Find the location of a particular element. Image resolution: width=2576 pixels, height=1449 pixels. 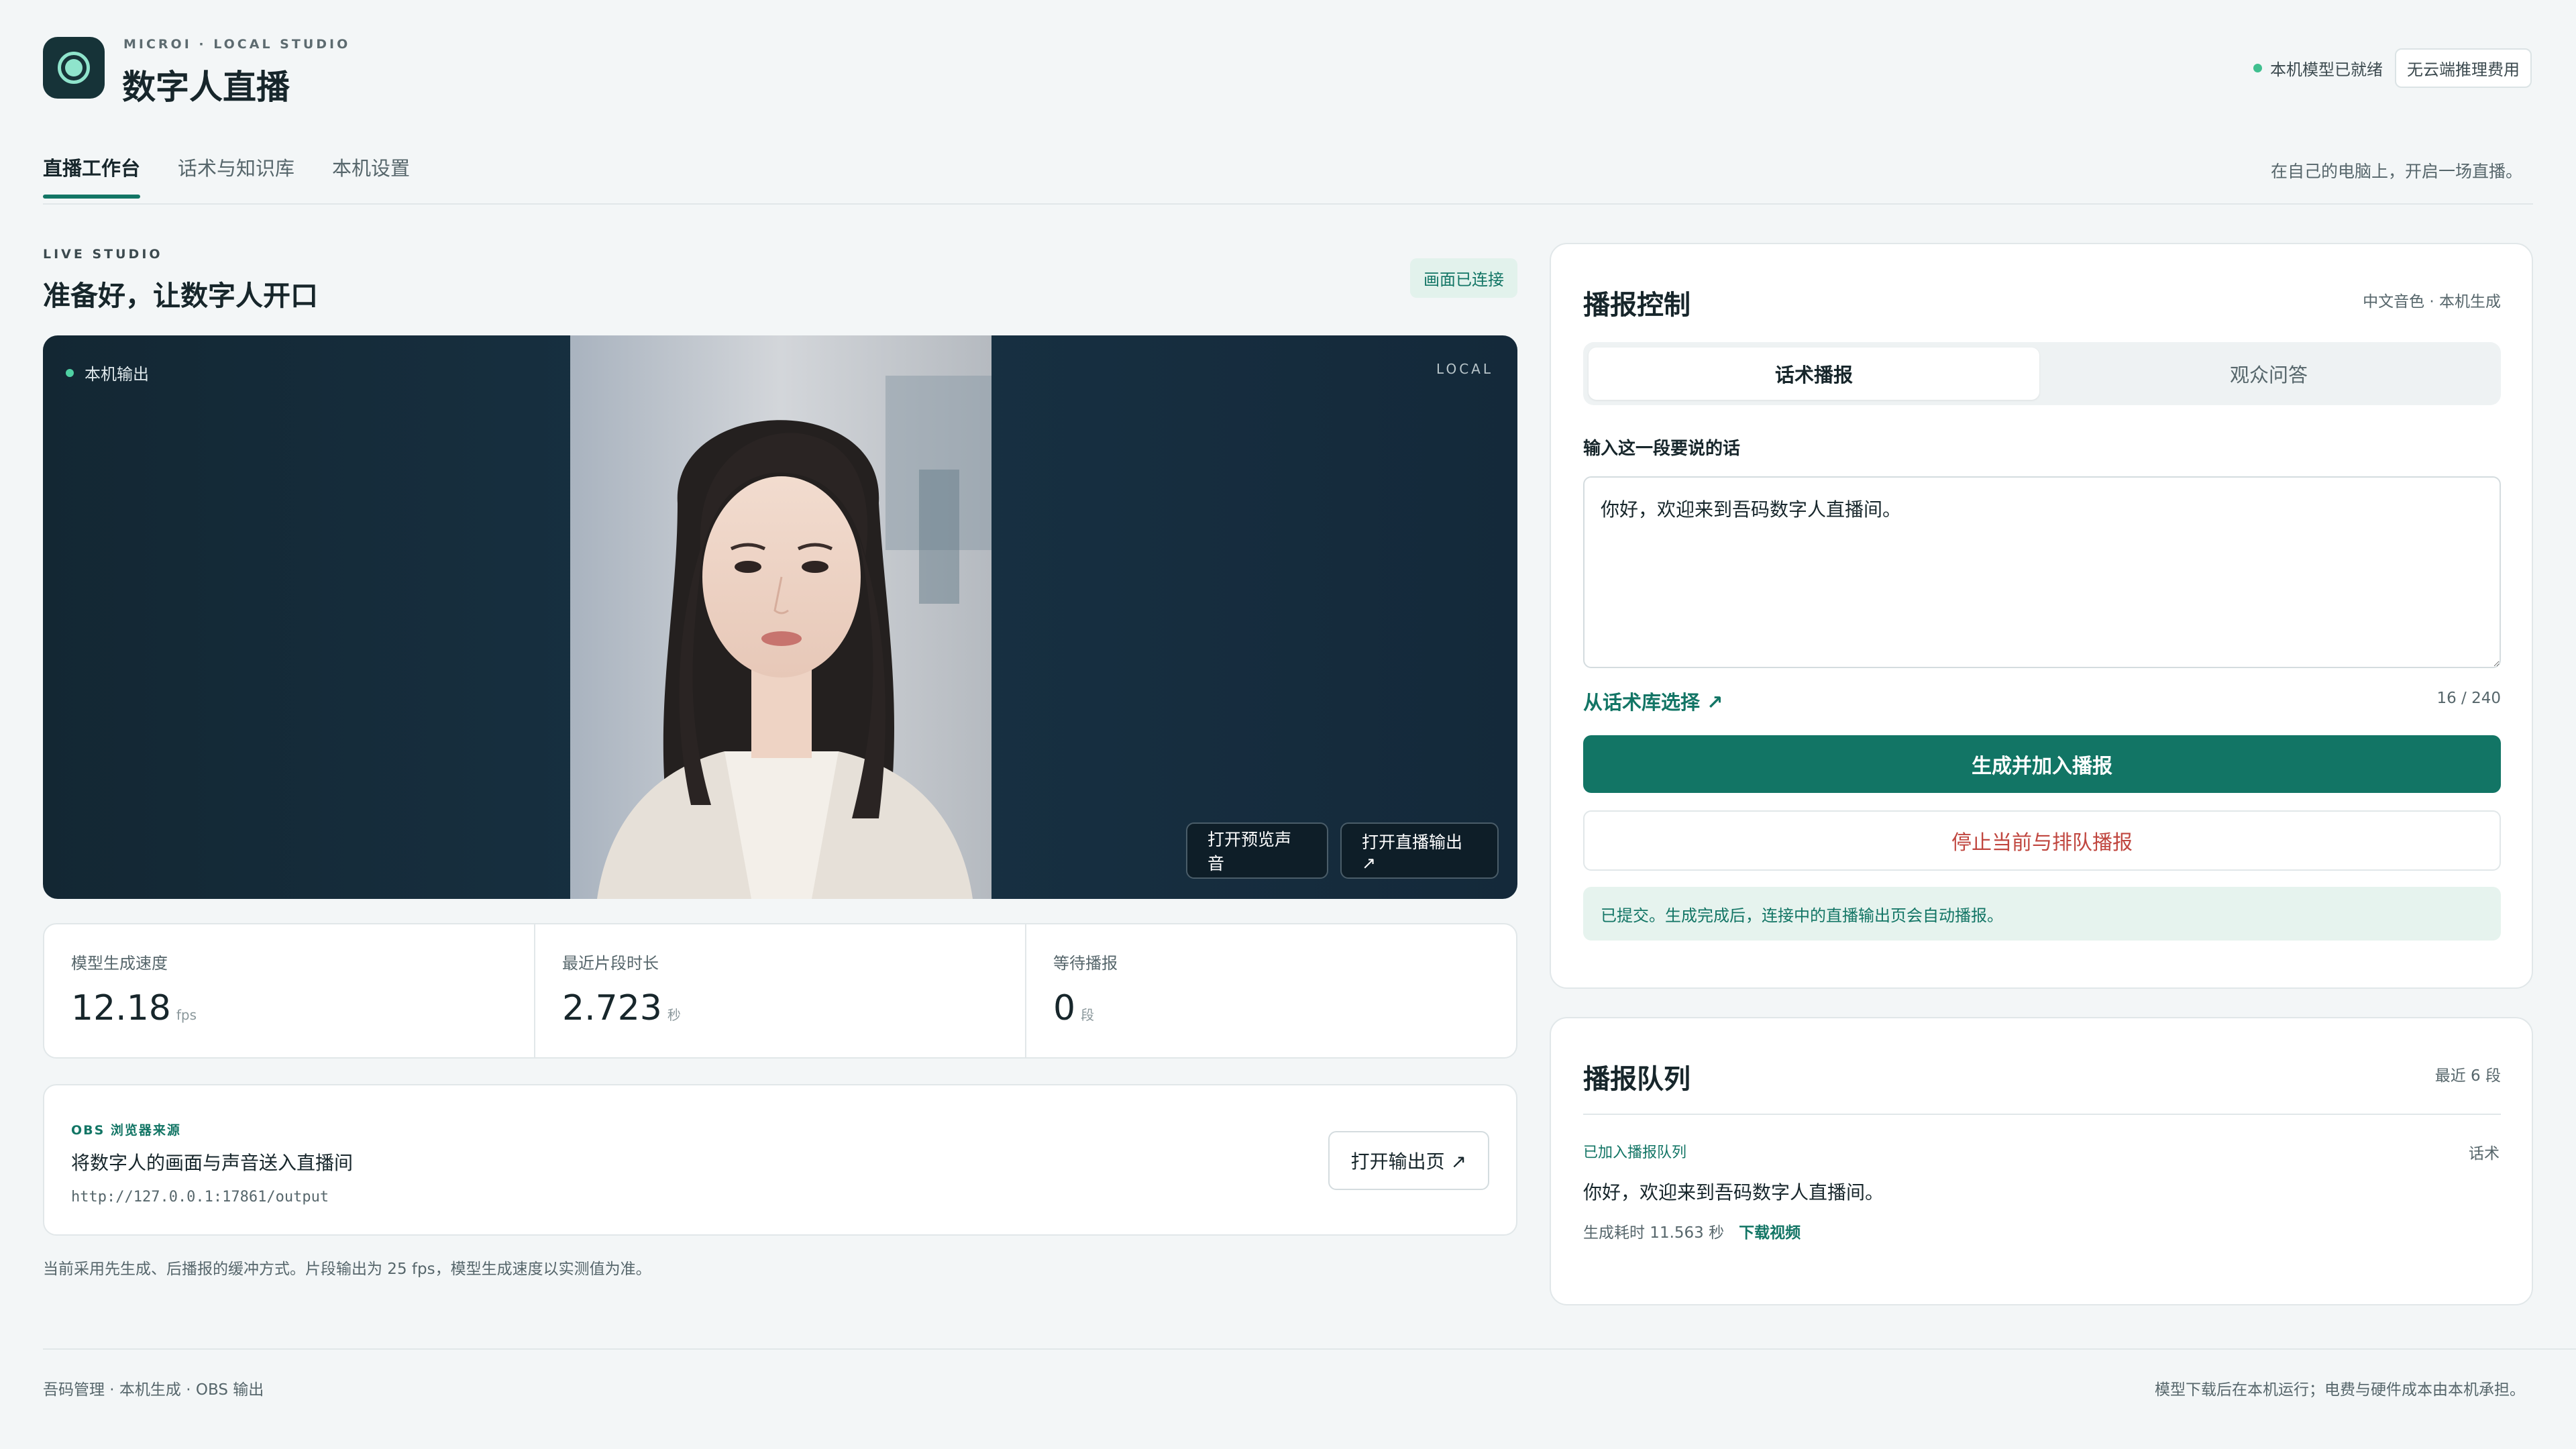

queue-item-time: 生成耗时 11.563 秒 is located at coordinates (1654, 1233).